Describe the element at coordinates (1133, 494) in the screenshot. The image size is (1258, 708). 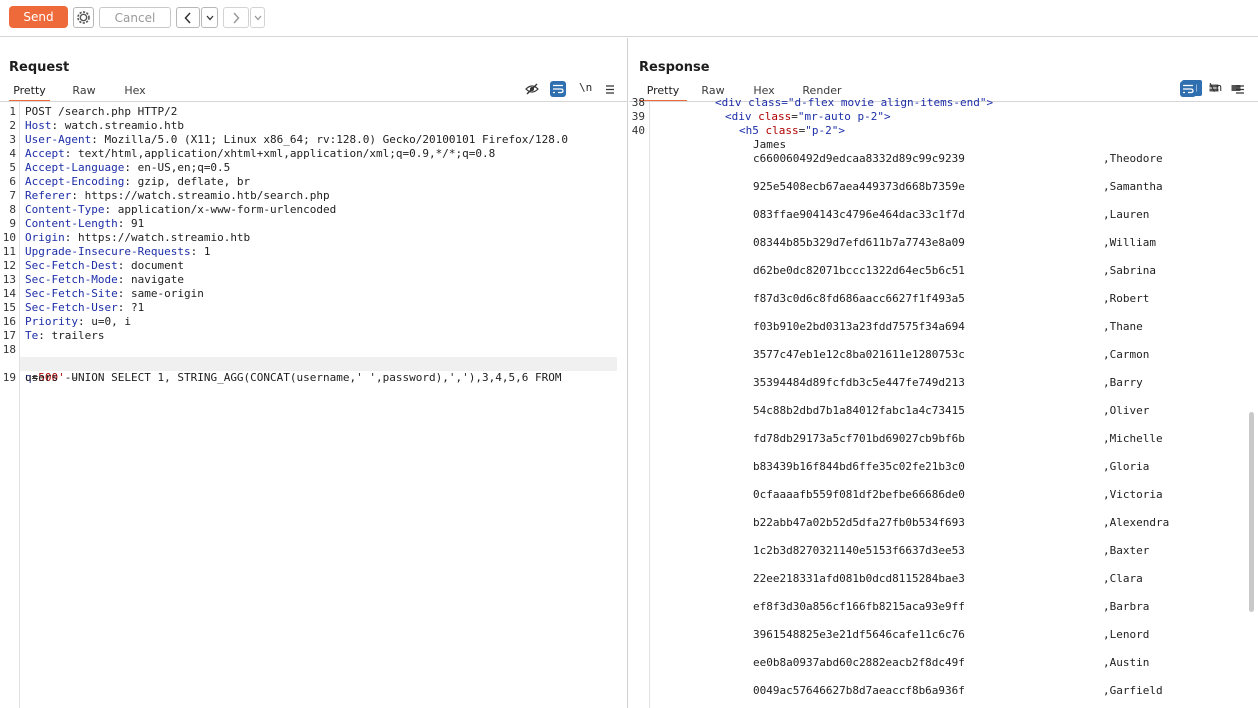
I see `username: ,Victoria` at that location.